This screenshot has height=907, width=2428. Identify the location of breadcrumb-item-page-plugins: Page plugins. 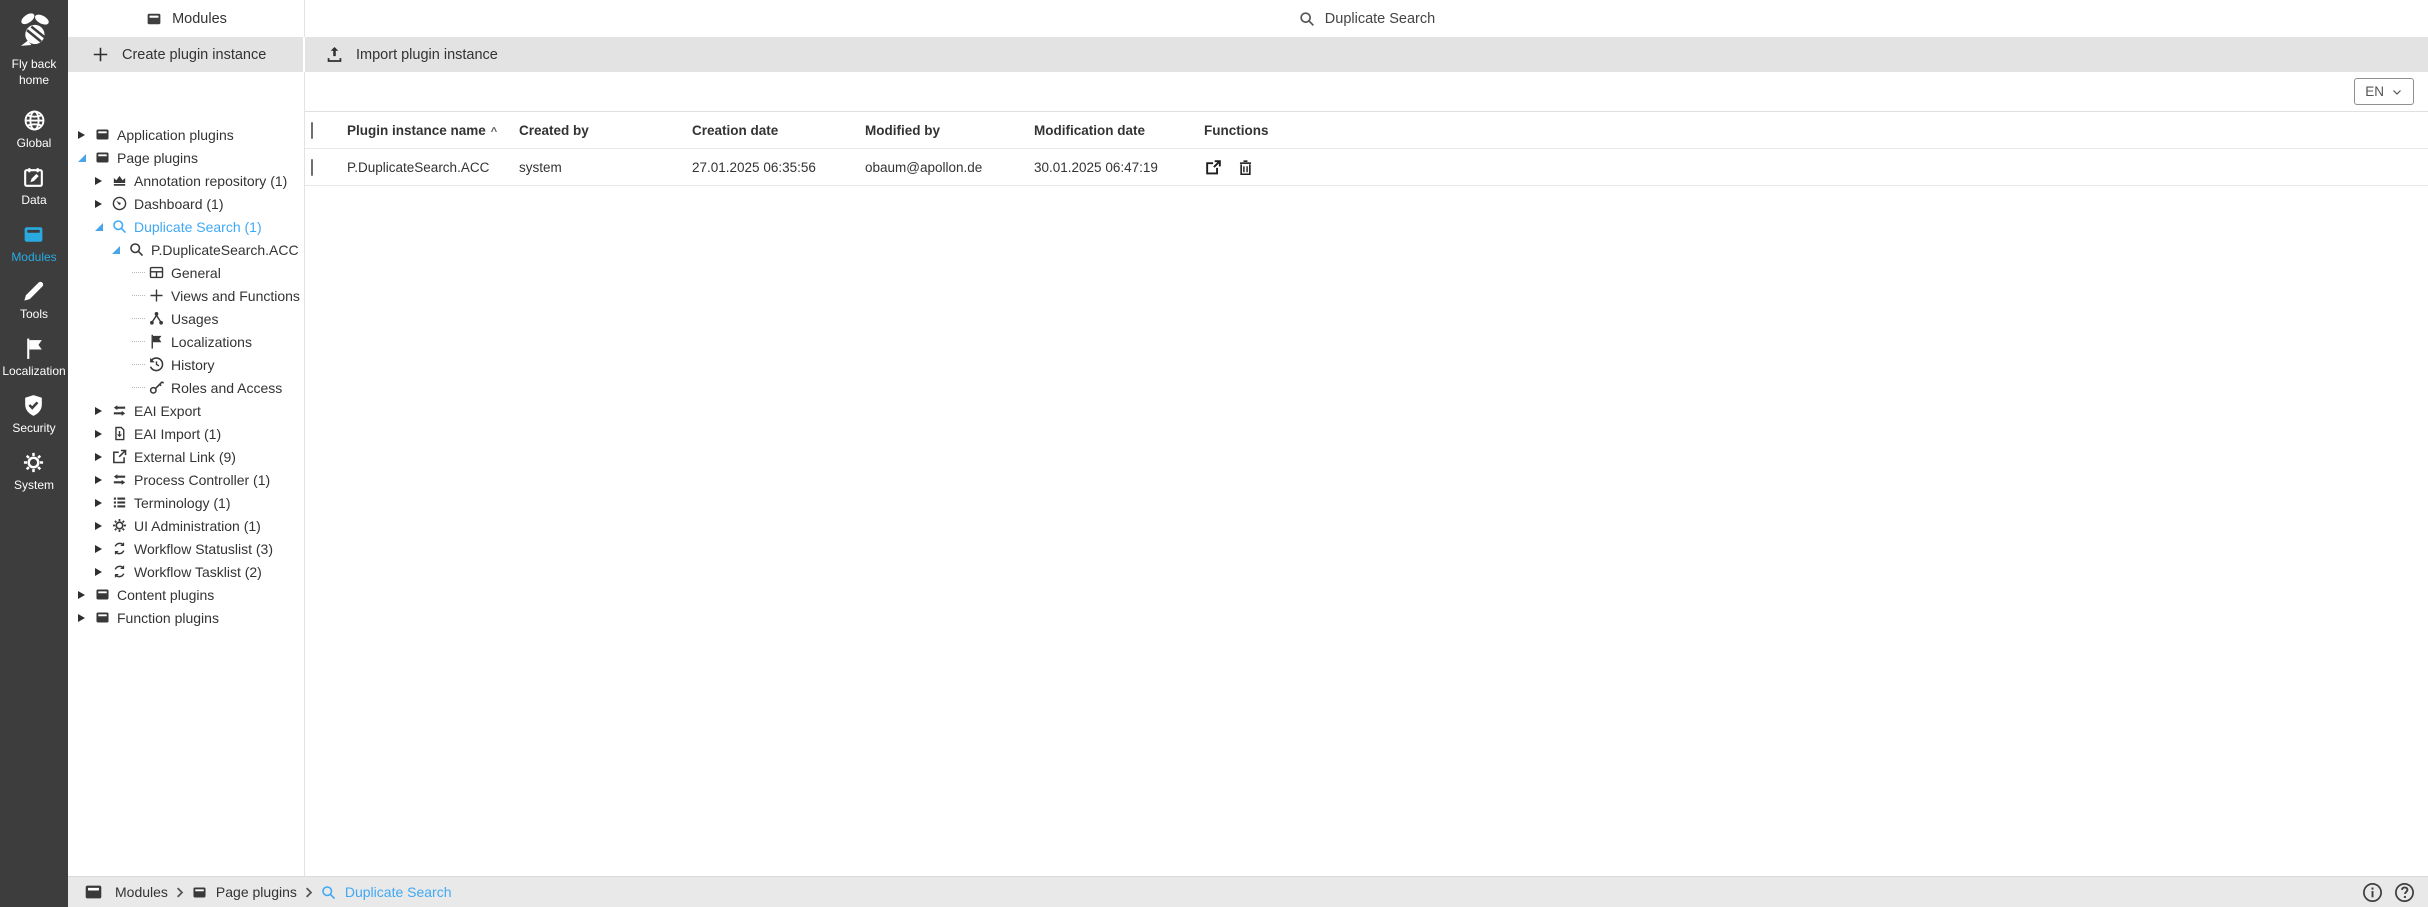
(244, 892).